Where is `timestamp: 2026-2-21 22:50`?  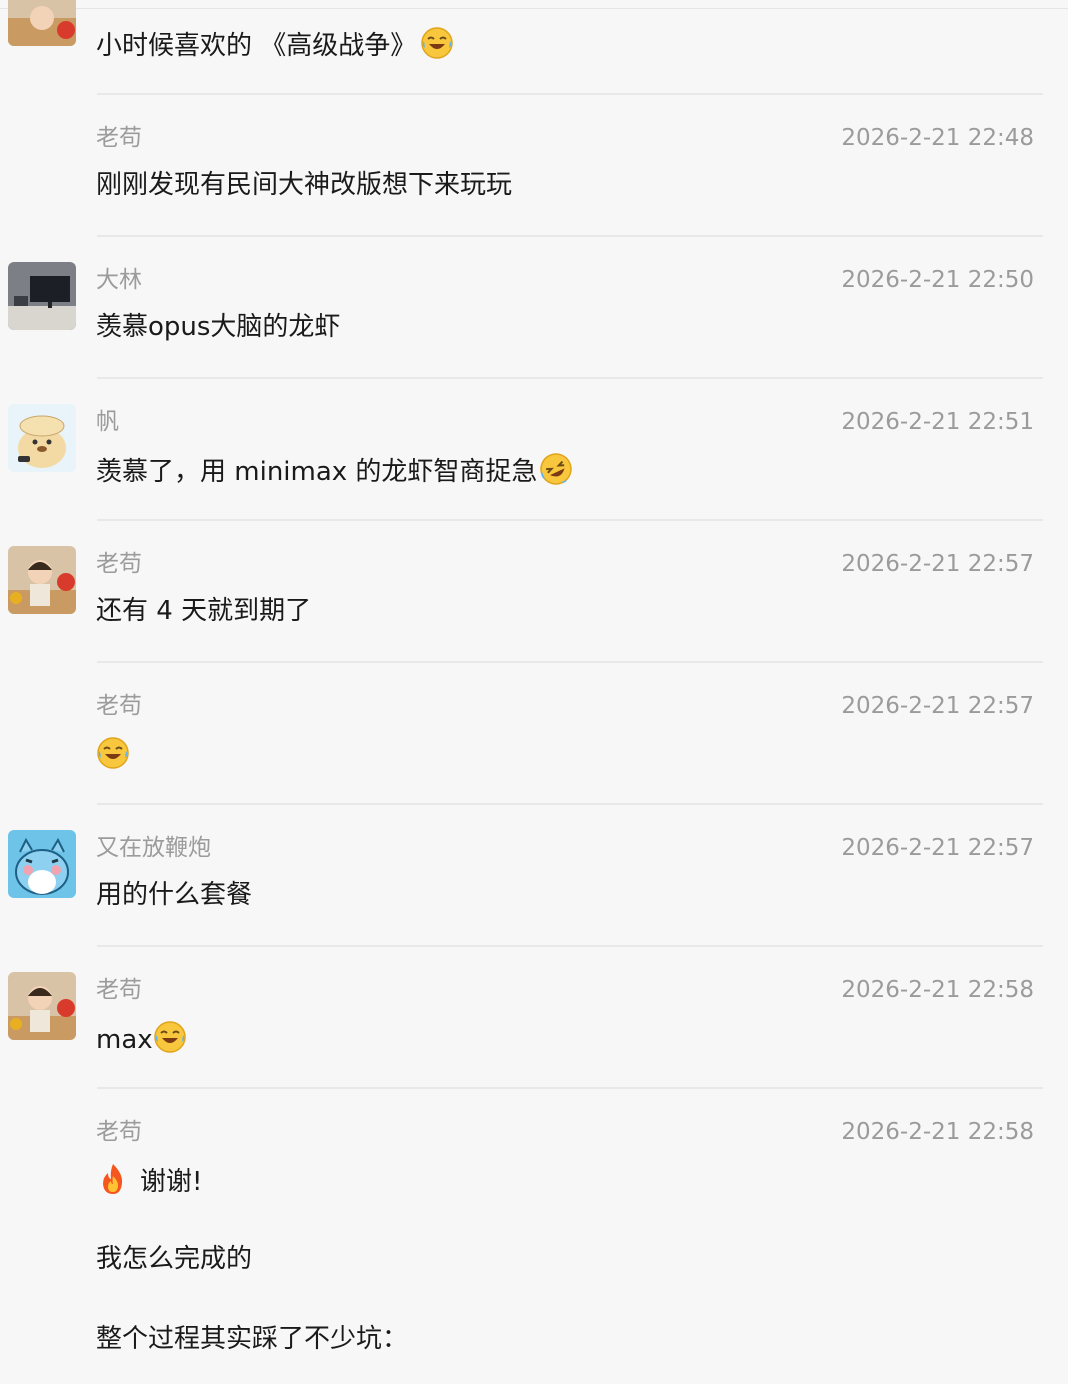 timestamp: 2026-2-21 22:50 is located at coordinates (937, 280).